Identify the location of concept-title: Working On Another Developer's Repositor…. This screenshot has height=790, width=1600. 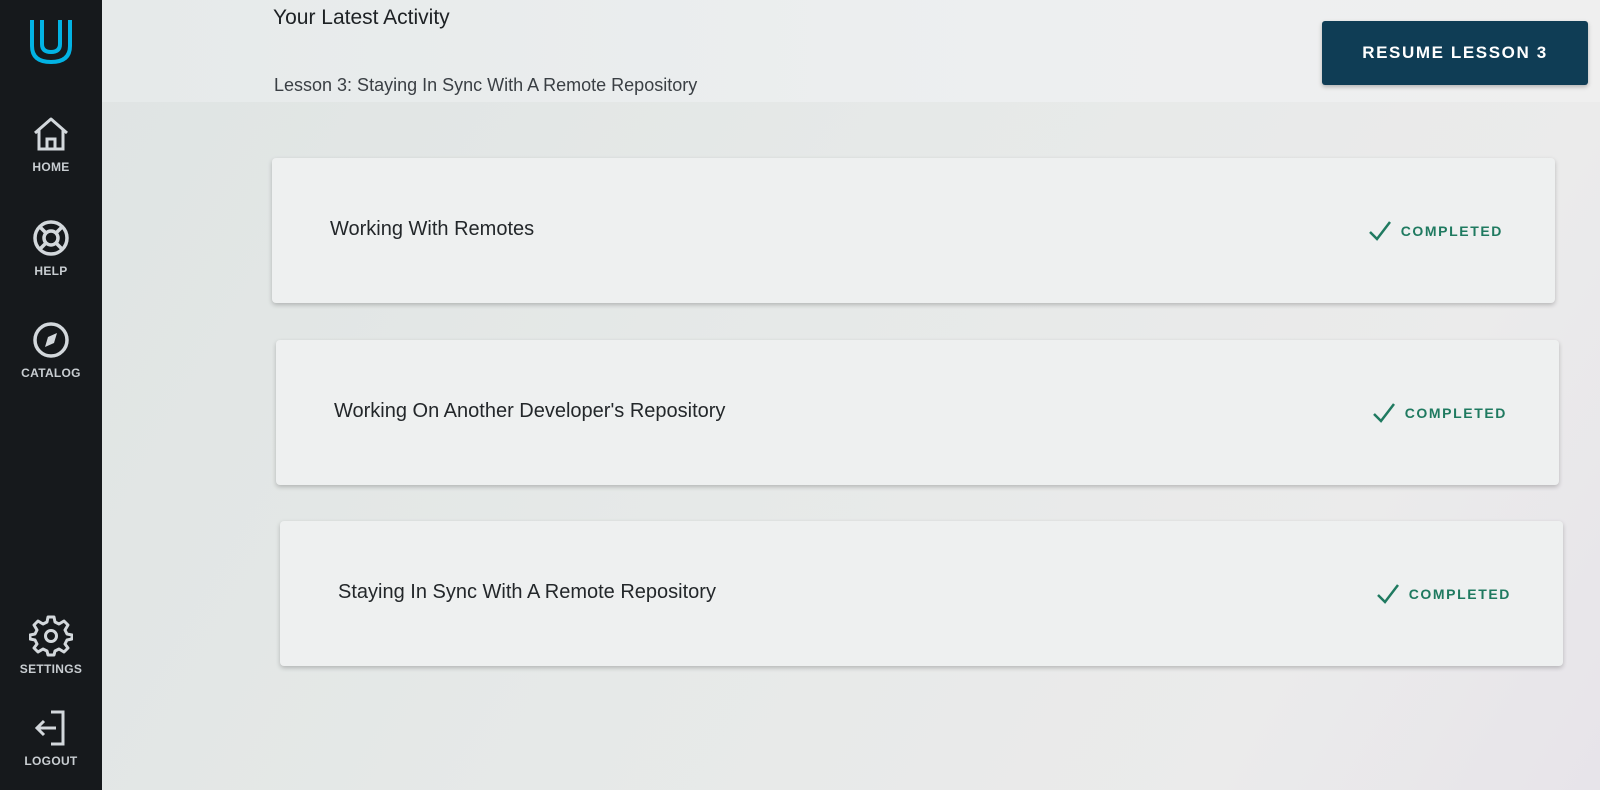
(530, 411).